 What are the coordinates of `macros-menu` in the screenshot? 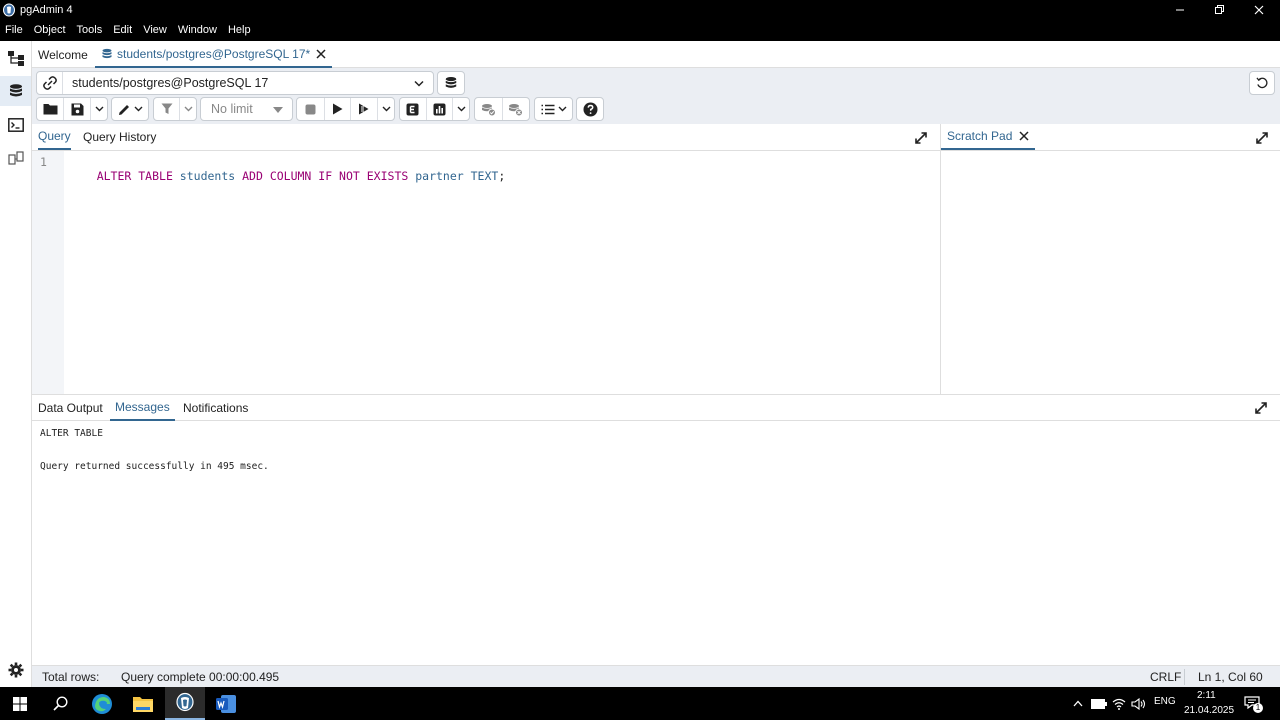 It's located at (553, 109).